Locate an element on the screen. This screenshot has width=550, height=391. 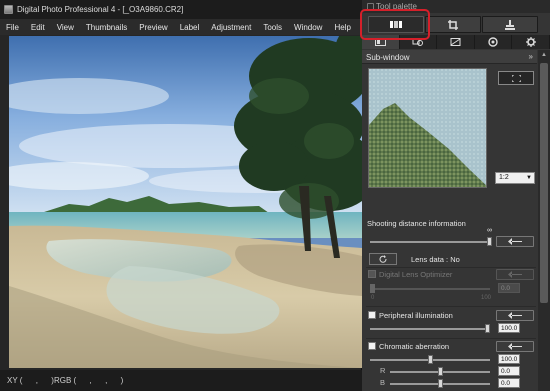
expand-icon is located at coordinates (516, 78).